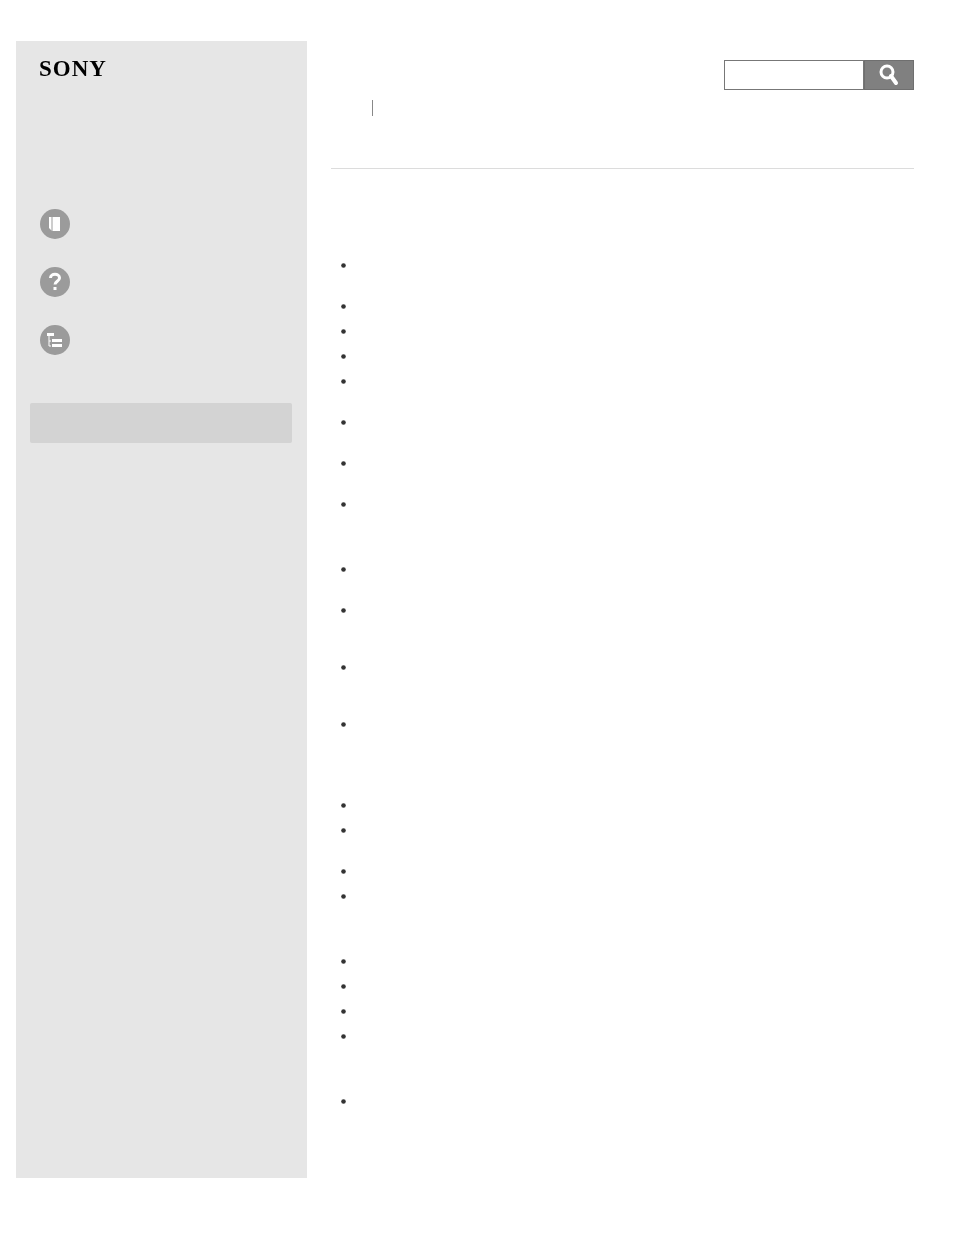 The image size is (954, 1235). I want to click on search-field, so click(794, 75).